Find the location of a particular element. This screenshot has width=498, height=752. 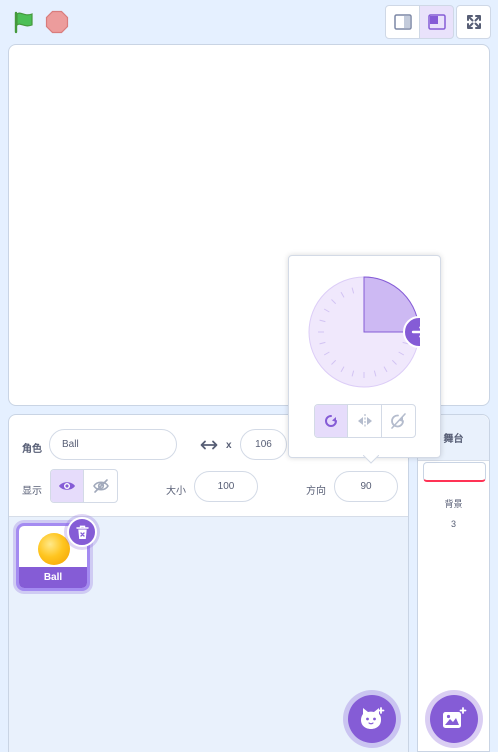

delete-sprite-button is located at coordinates (82, 532).